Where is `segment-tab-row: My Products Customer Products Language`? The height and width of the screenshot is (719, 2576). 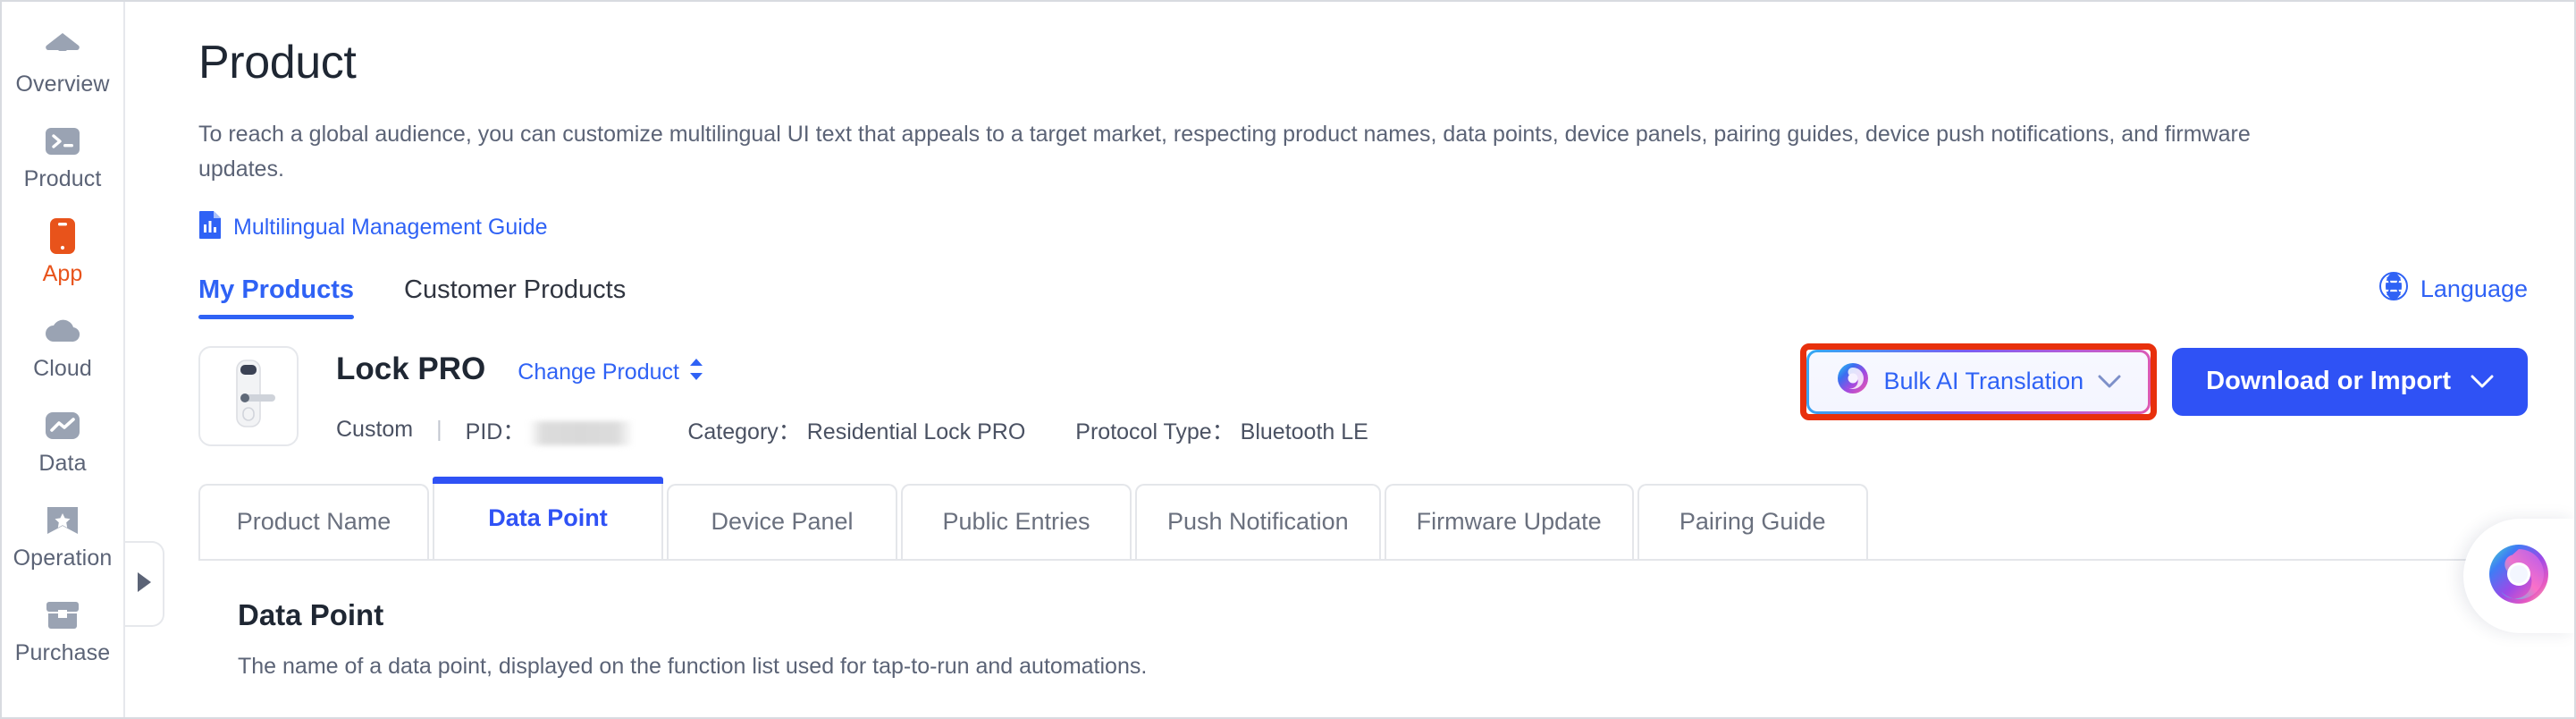
segment-tab-row: My Products Customer Products Language is located at coordinates (1368, 295).